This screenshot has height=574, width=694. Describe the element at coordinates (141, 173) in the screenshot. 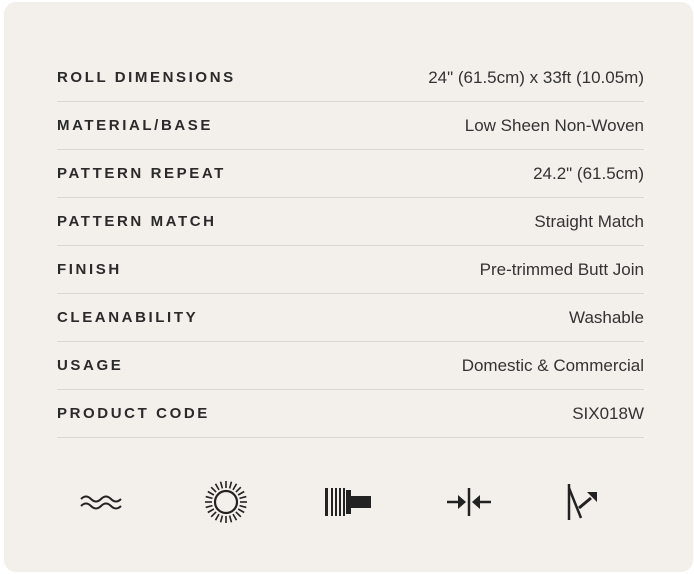

I see `spec-label: PATTERN REPEAT` at that location.